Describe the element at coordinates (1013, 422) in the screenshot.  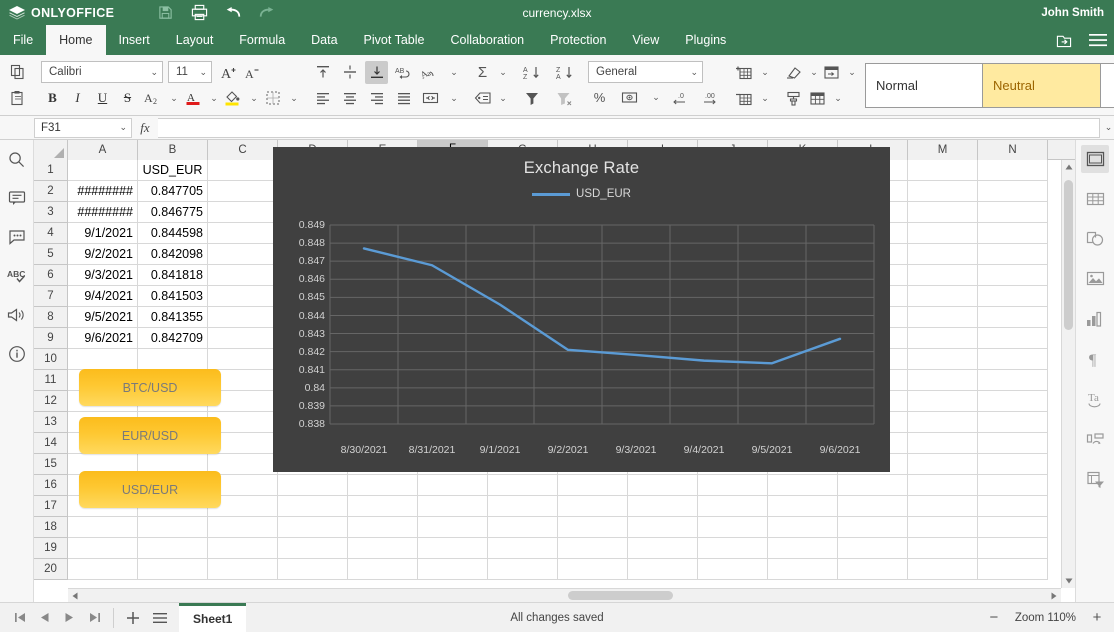
I see `cell-n13` at that location.